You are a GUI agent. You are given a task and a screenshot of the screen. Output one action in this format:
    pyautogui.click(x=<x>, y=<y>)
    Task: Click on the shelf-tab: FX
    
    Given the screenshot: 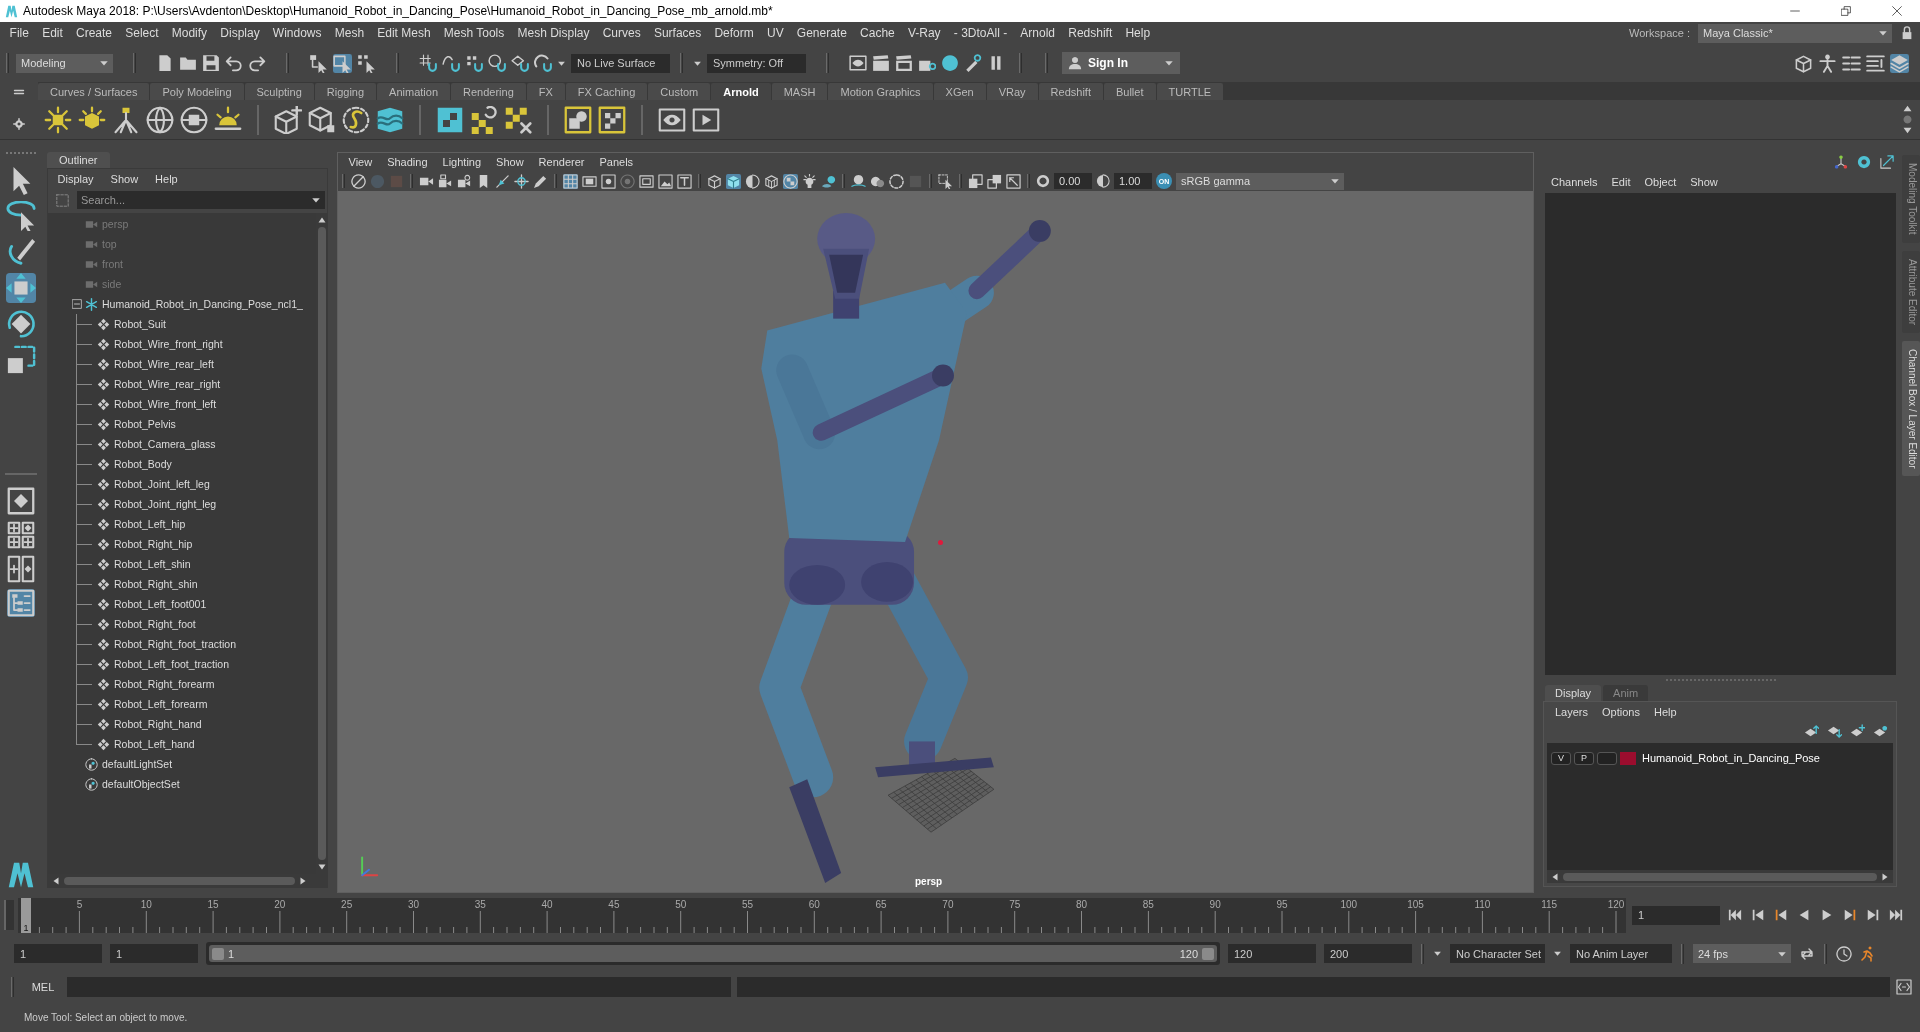 What is the action you would take?
    pyautogui.click(x=545, y=91)
    